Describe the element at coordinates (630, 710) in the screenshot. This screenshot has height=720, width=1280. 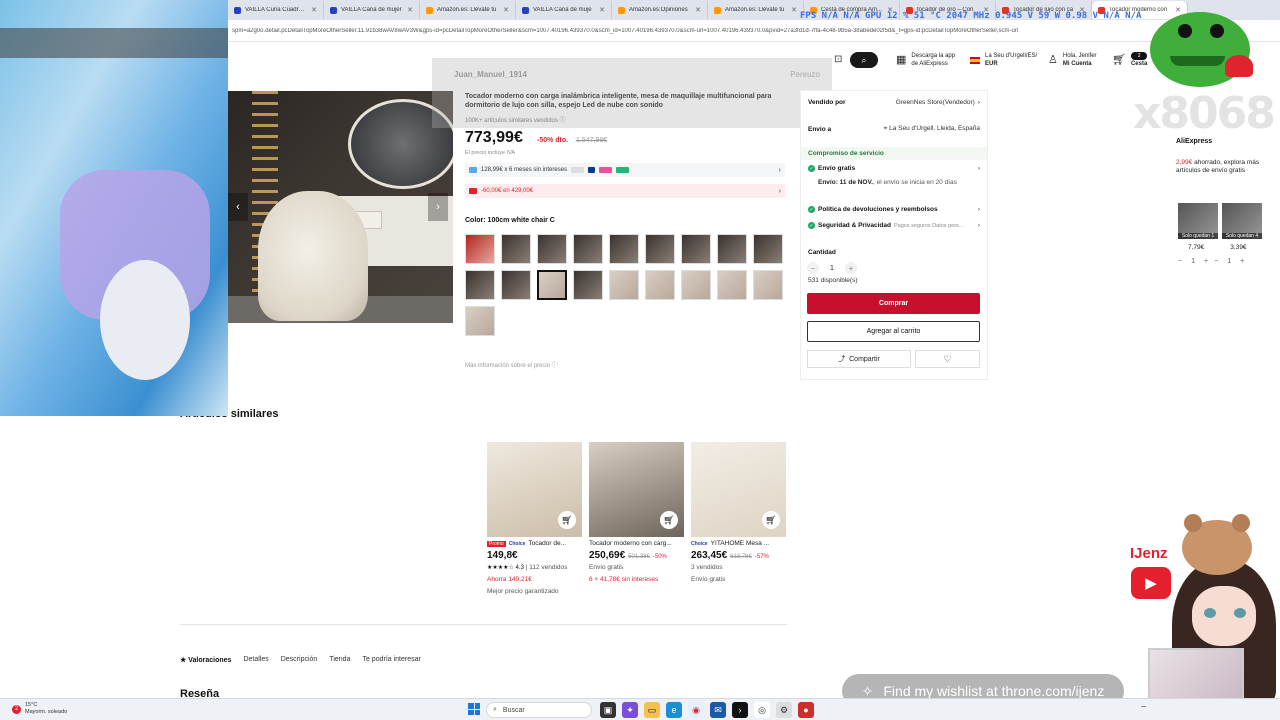
I see `copilot-icon: ✦` at that location.